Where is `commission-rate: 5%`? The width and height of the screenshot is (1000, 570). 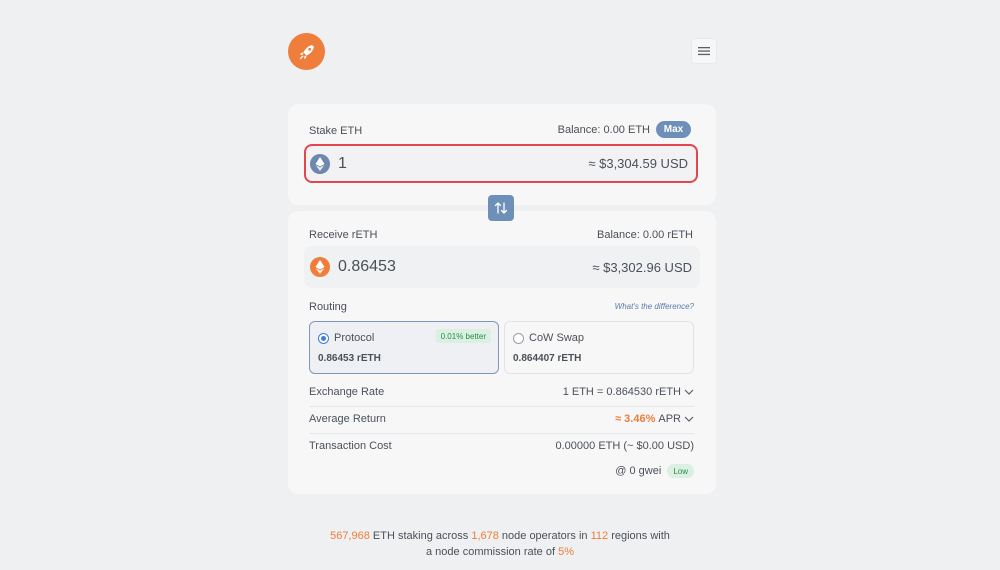 commission-rate: 5% is located at coordinates (566, 552).